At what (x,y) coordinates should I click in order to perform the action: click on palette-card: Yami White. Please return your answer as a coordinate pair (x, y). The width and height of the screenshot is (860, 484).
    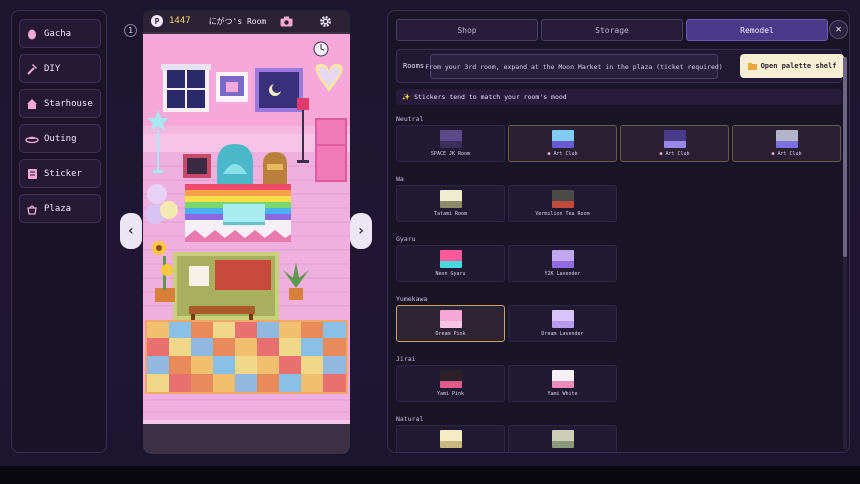
    Looking at the image, I should click on (562, 383).